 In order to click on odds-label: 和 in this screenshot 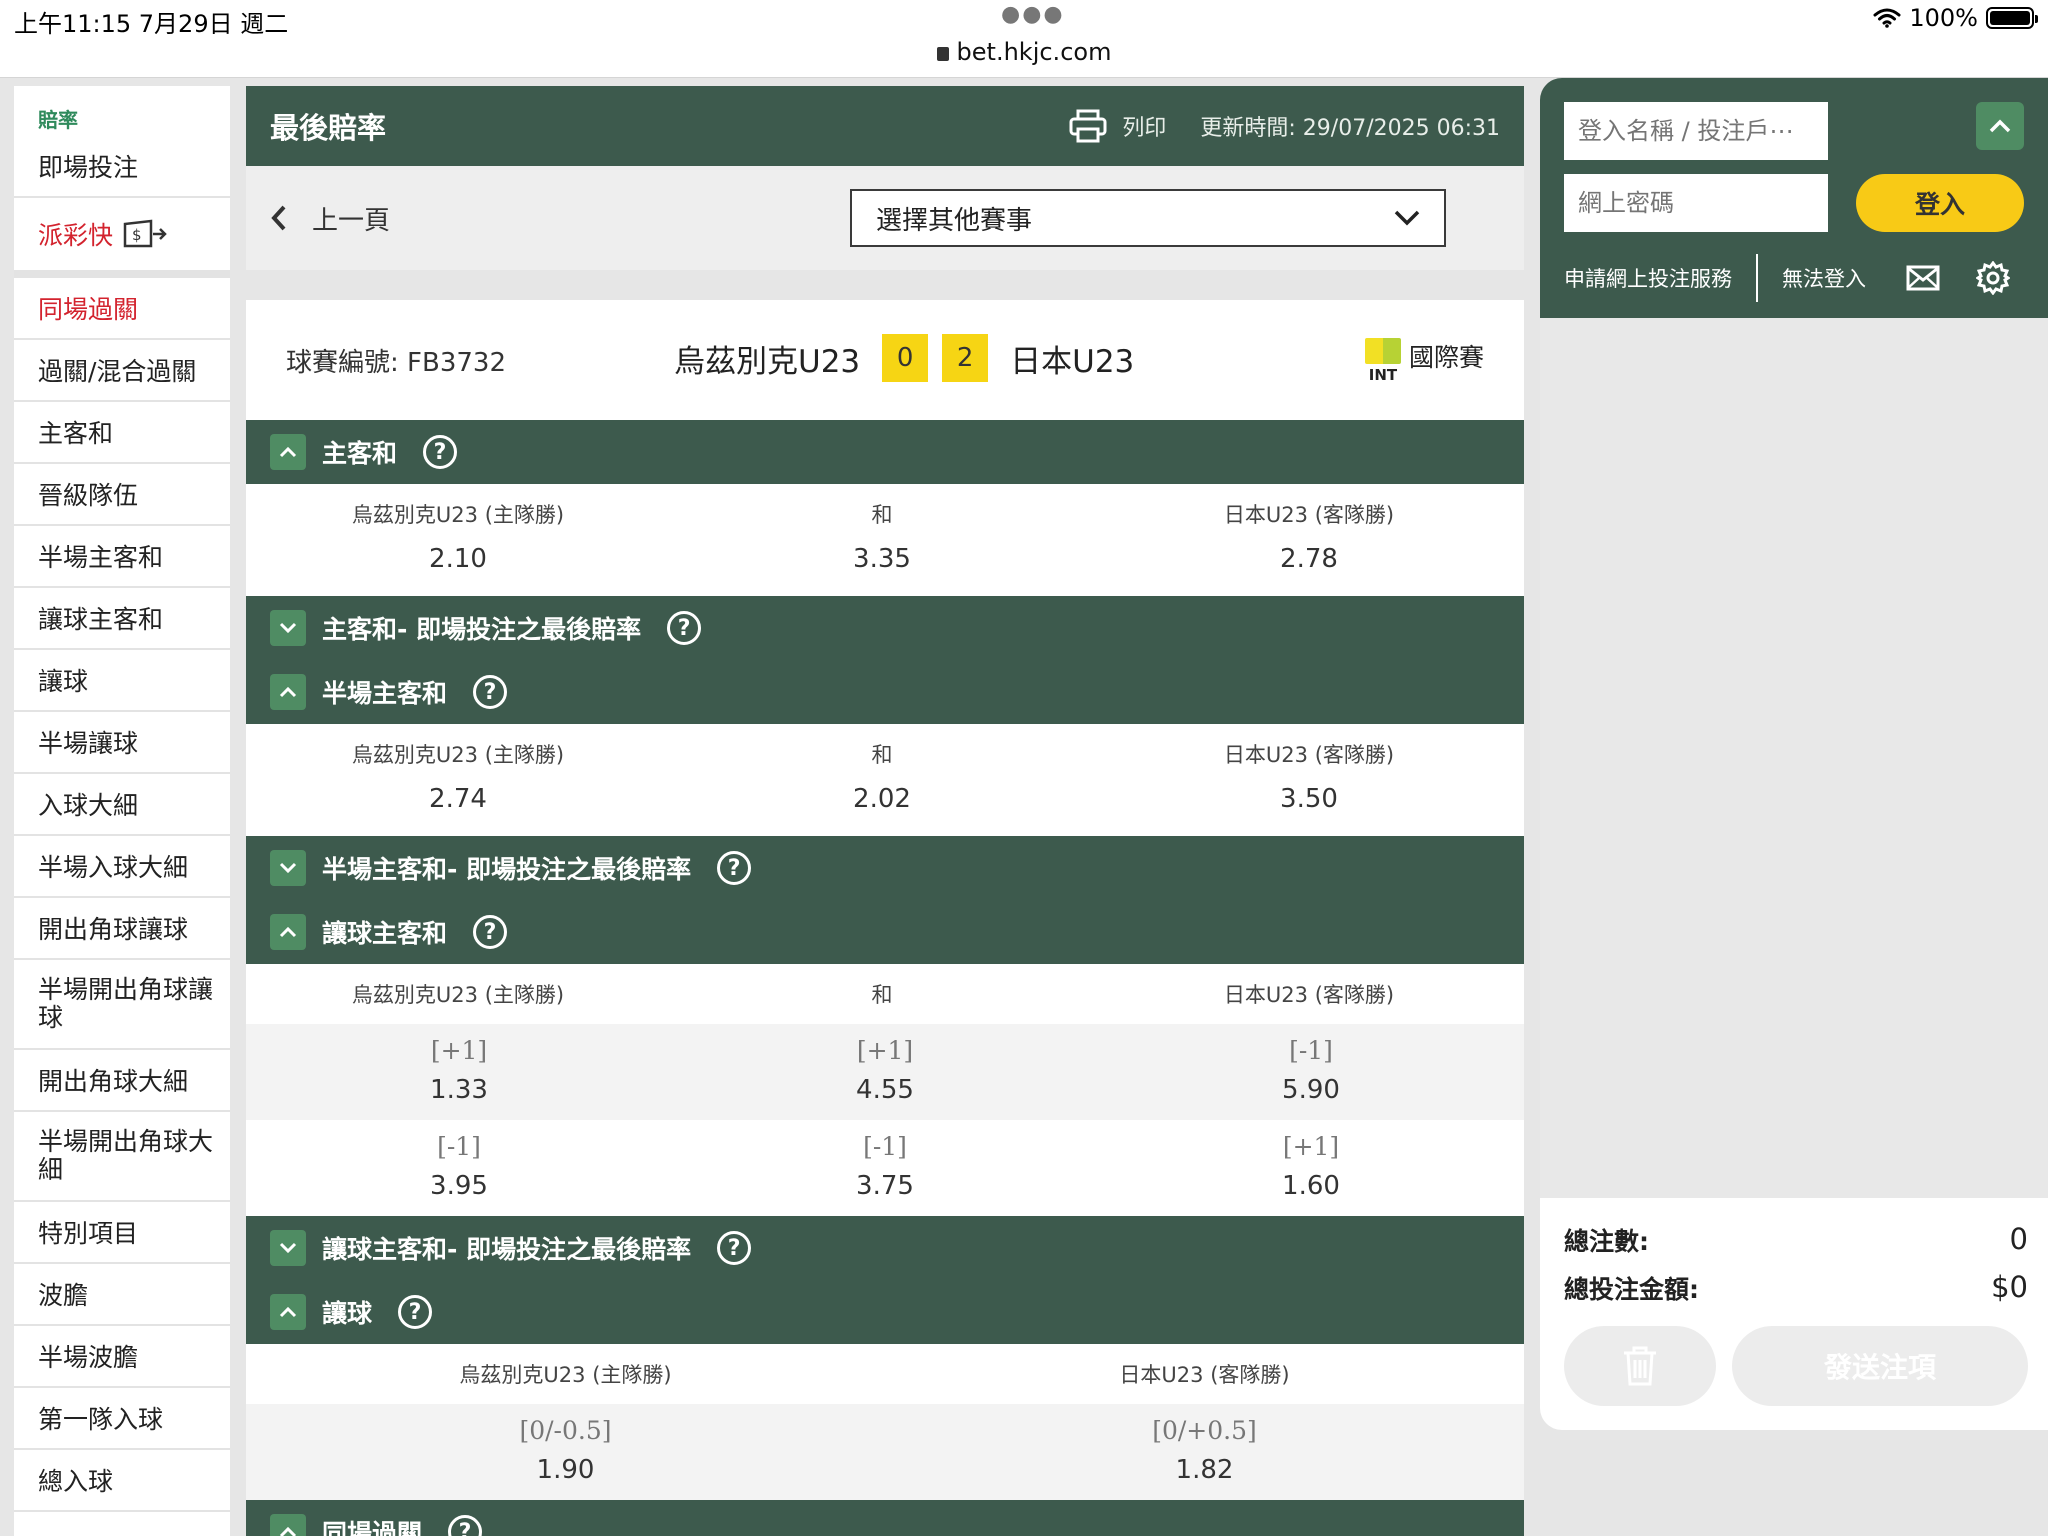, I will do `click(882, 995)`.